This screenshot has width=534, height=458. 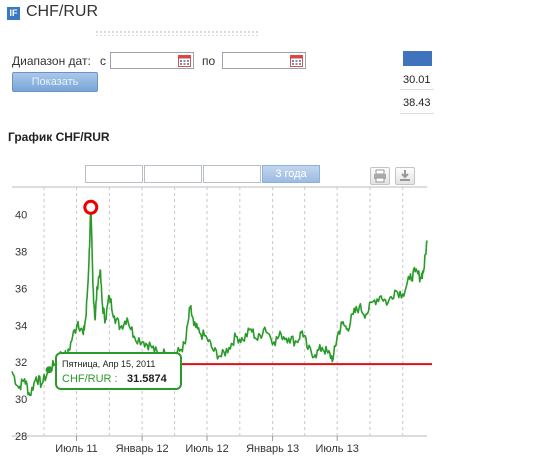 What do you see at coordinates (21, 363) in the screenshot?
I see `y-tick-label: 32` at bounding box center [21, 363].